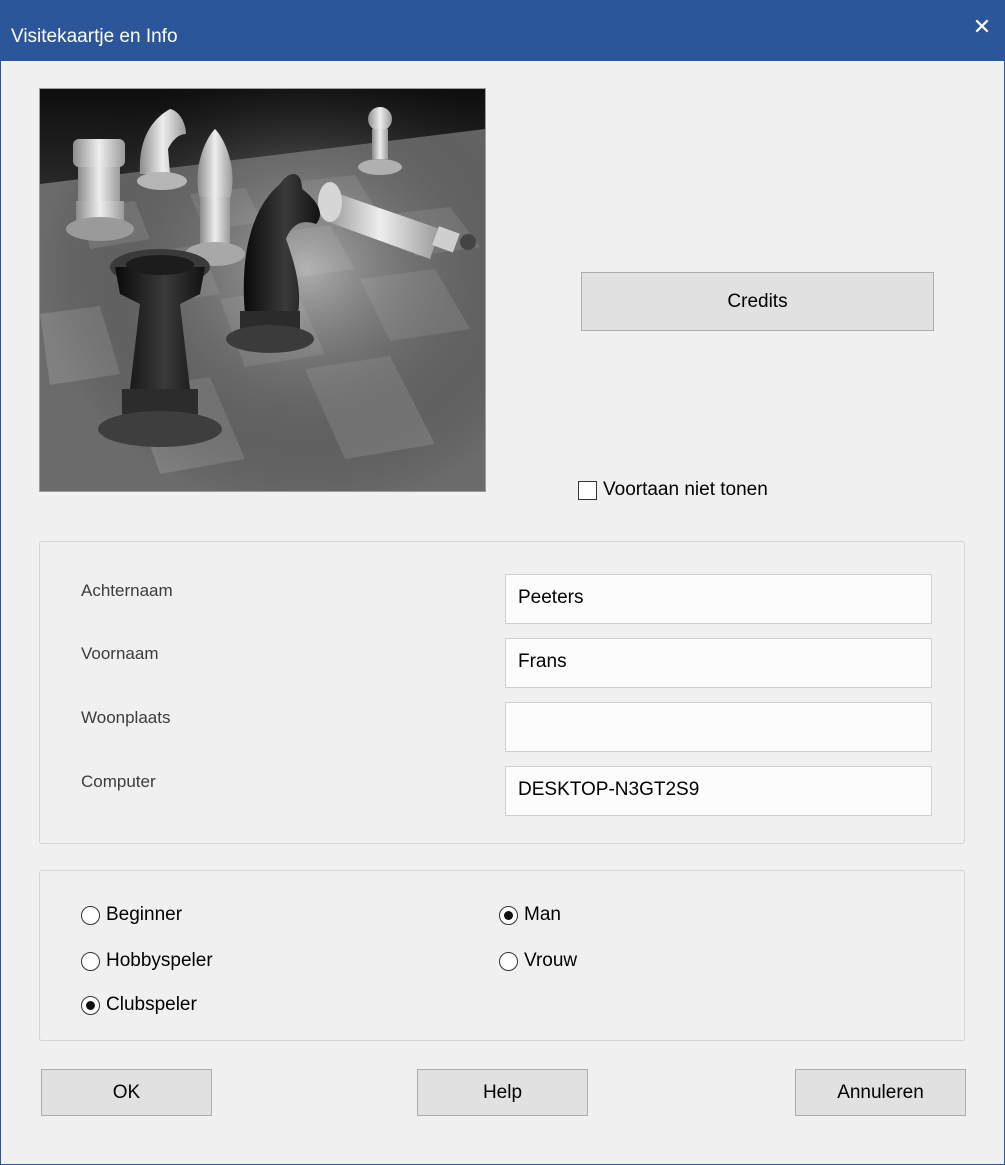 Image resolution: width=1005 pixels, height=1165 pixels. What do you see at coordinates (127, 590) in the screenshot?
I see `lastname-label: Achternaam` at bounding box center [127, 590].